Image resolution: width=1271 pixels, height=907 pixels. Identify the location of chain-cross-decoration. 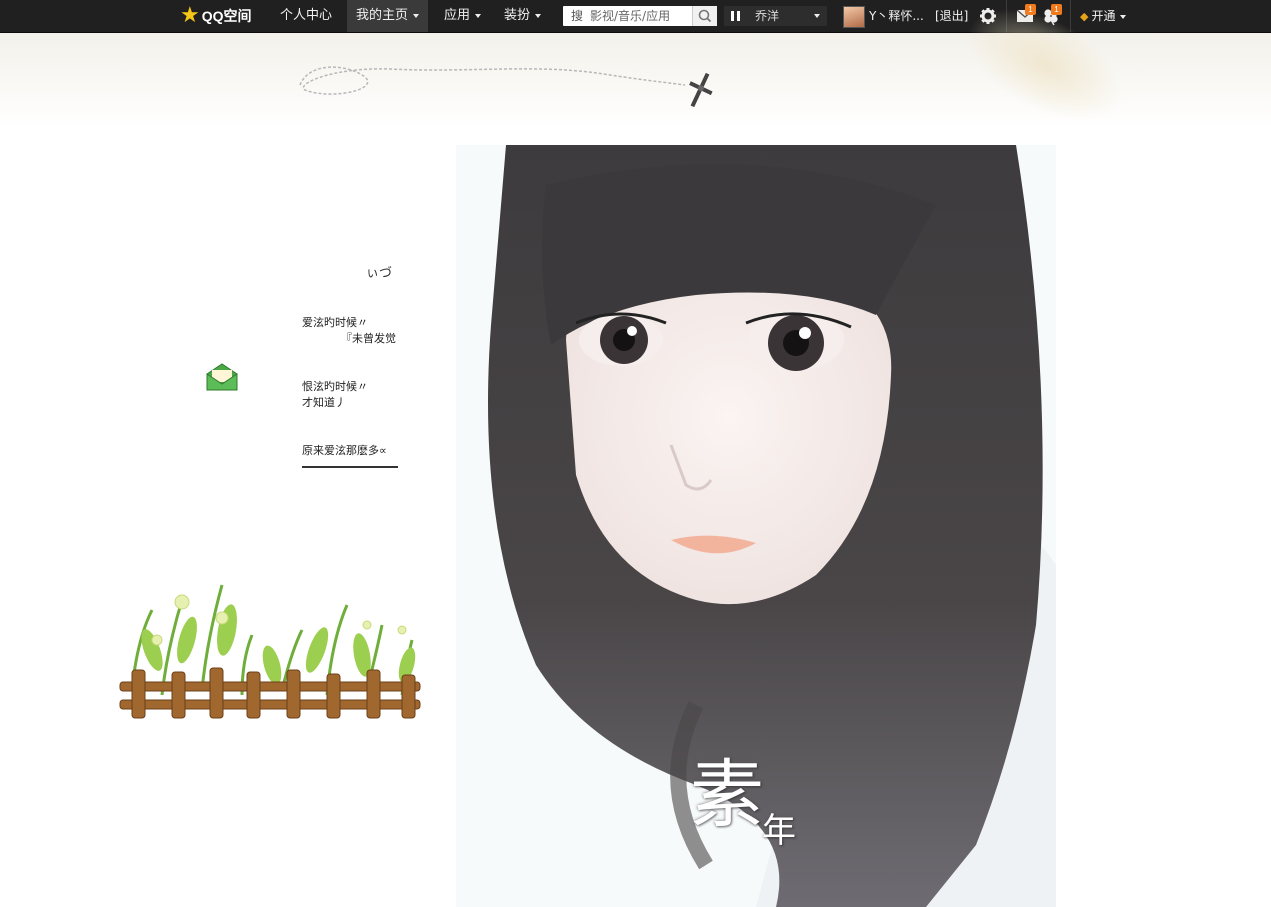
(506, 87).